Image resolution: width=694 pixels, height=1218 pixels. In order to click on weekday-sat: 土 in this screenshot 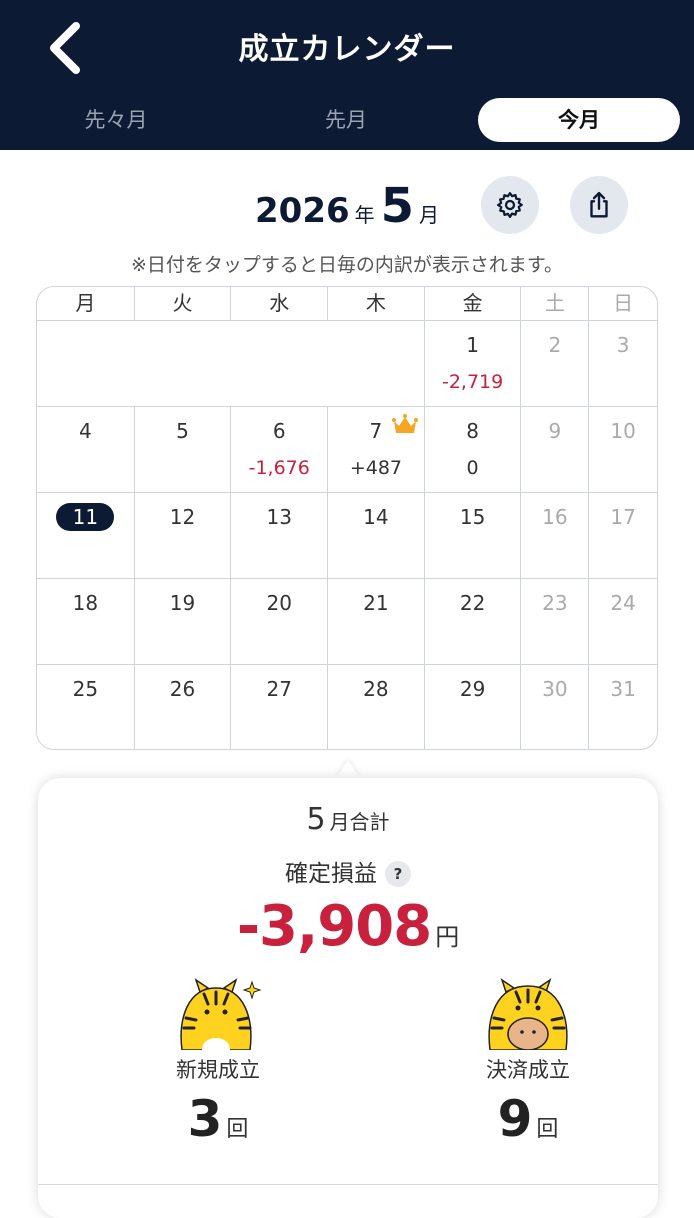, I will do `click(554, 303)`.